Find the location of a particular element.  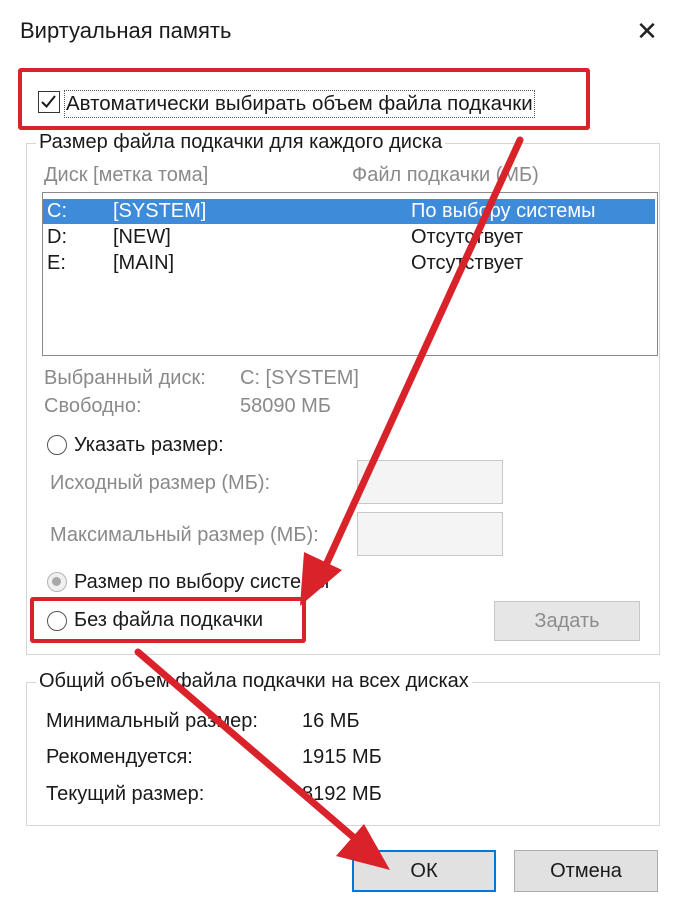

custom-size-label: Указать размер: is located at coordinates (149, 445).